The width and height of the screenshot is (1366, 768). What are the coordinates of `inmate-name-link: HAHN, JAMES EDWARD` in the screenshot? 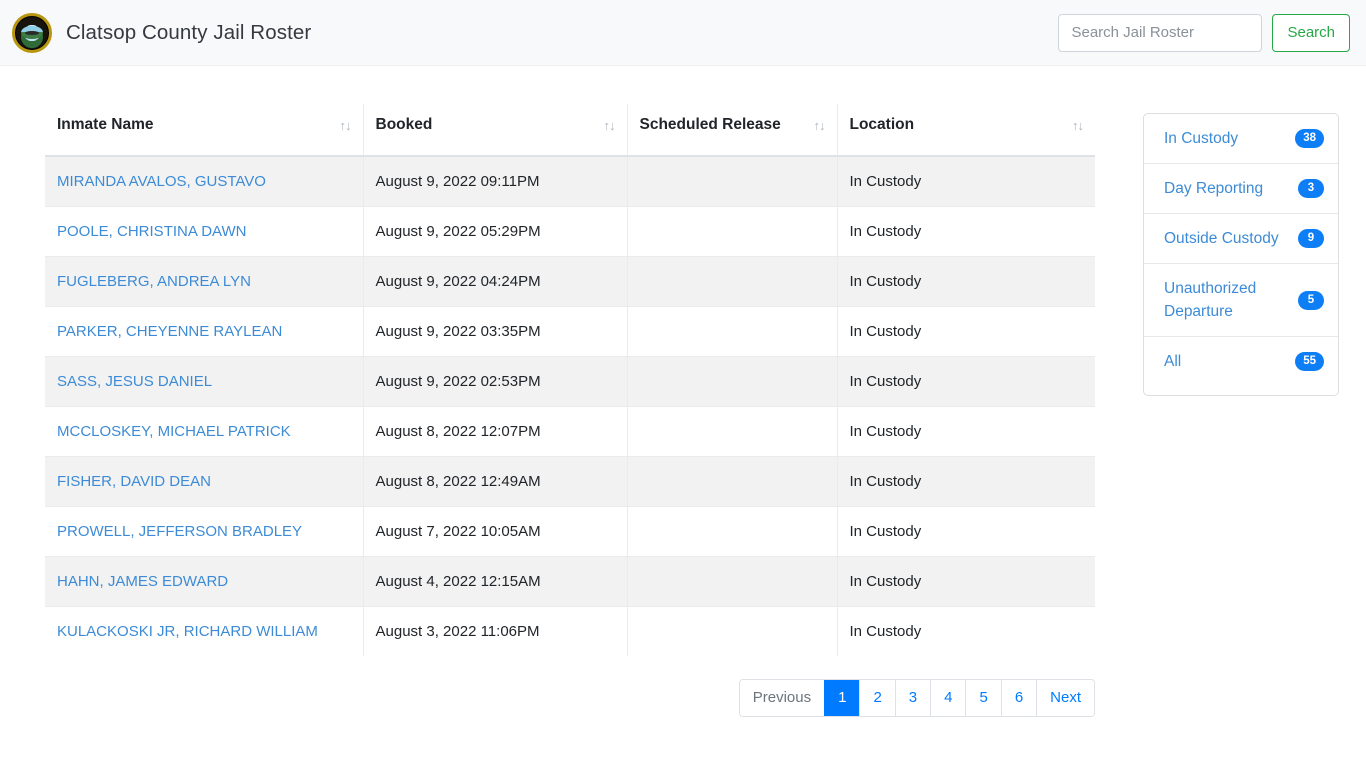 It's located at (142, 581).